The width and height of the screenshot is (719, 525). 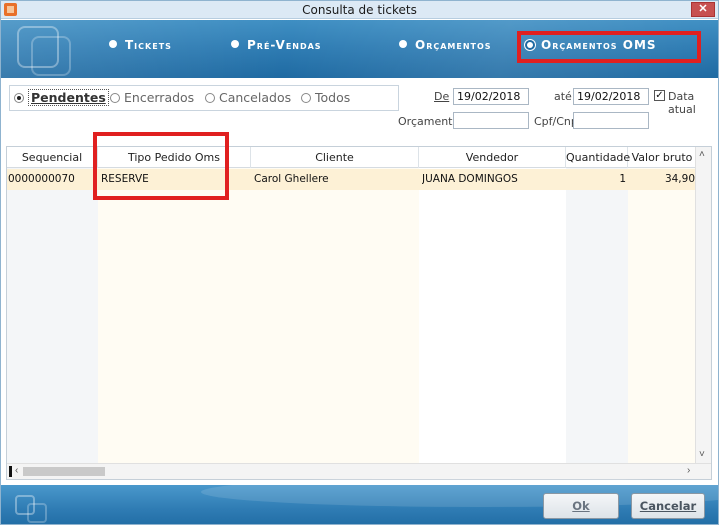 What do you see at coordinates (609, 47) in the screenshot?
I see `highlight-box-orcamentos-oms` at bounding box center [609, 47].